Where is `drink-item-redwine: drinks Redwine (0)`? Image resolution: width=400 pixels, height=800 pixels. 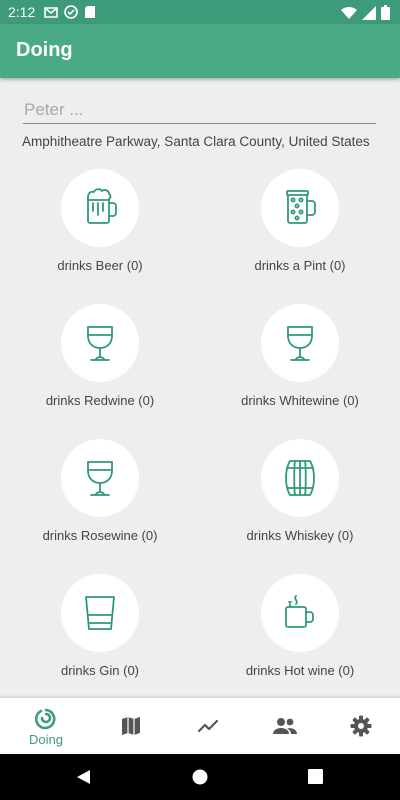 drink-item-redwine: drinks Redwine (0) is located at coordinates (100, 371).